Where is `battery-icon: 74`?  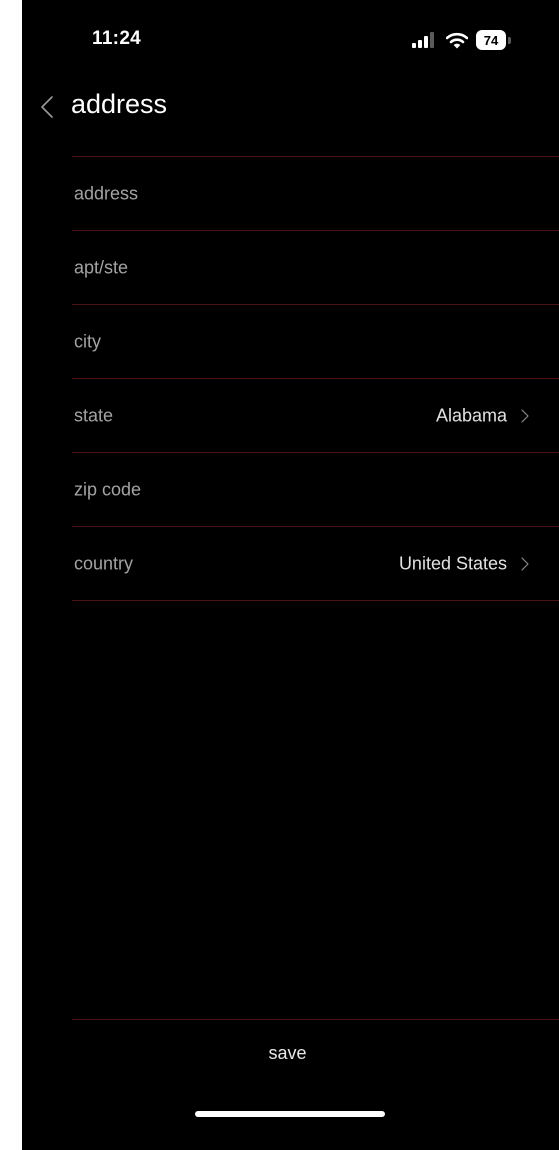
battery-icon: 74 is located at coordinates (493, 40).